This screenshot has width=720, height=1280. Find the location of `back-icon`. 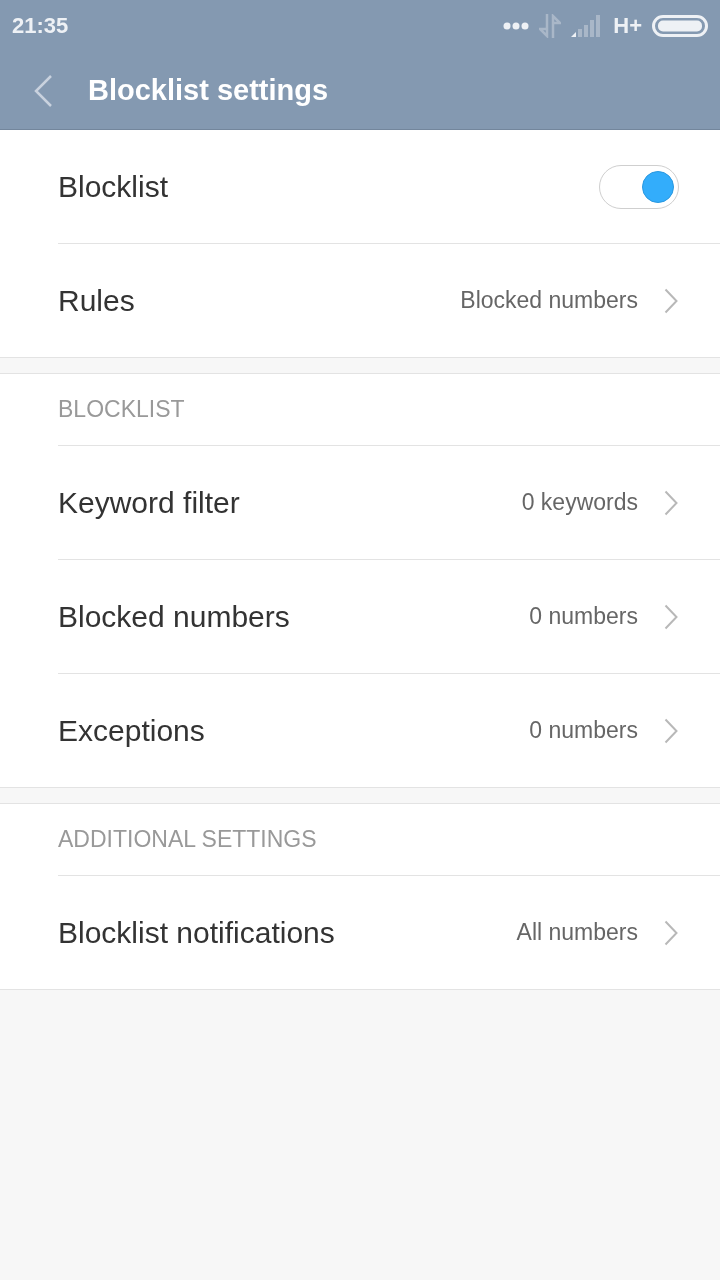

back-icon is located at coordinates (43, 90).